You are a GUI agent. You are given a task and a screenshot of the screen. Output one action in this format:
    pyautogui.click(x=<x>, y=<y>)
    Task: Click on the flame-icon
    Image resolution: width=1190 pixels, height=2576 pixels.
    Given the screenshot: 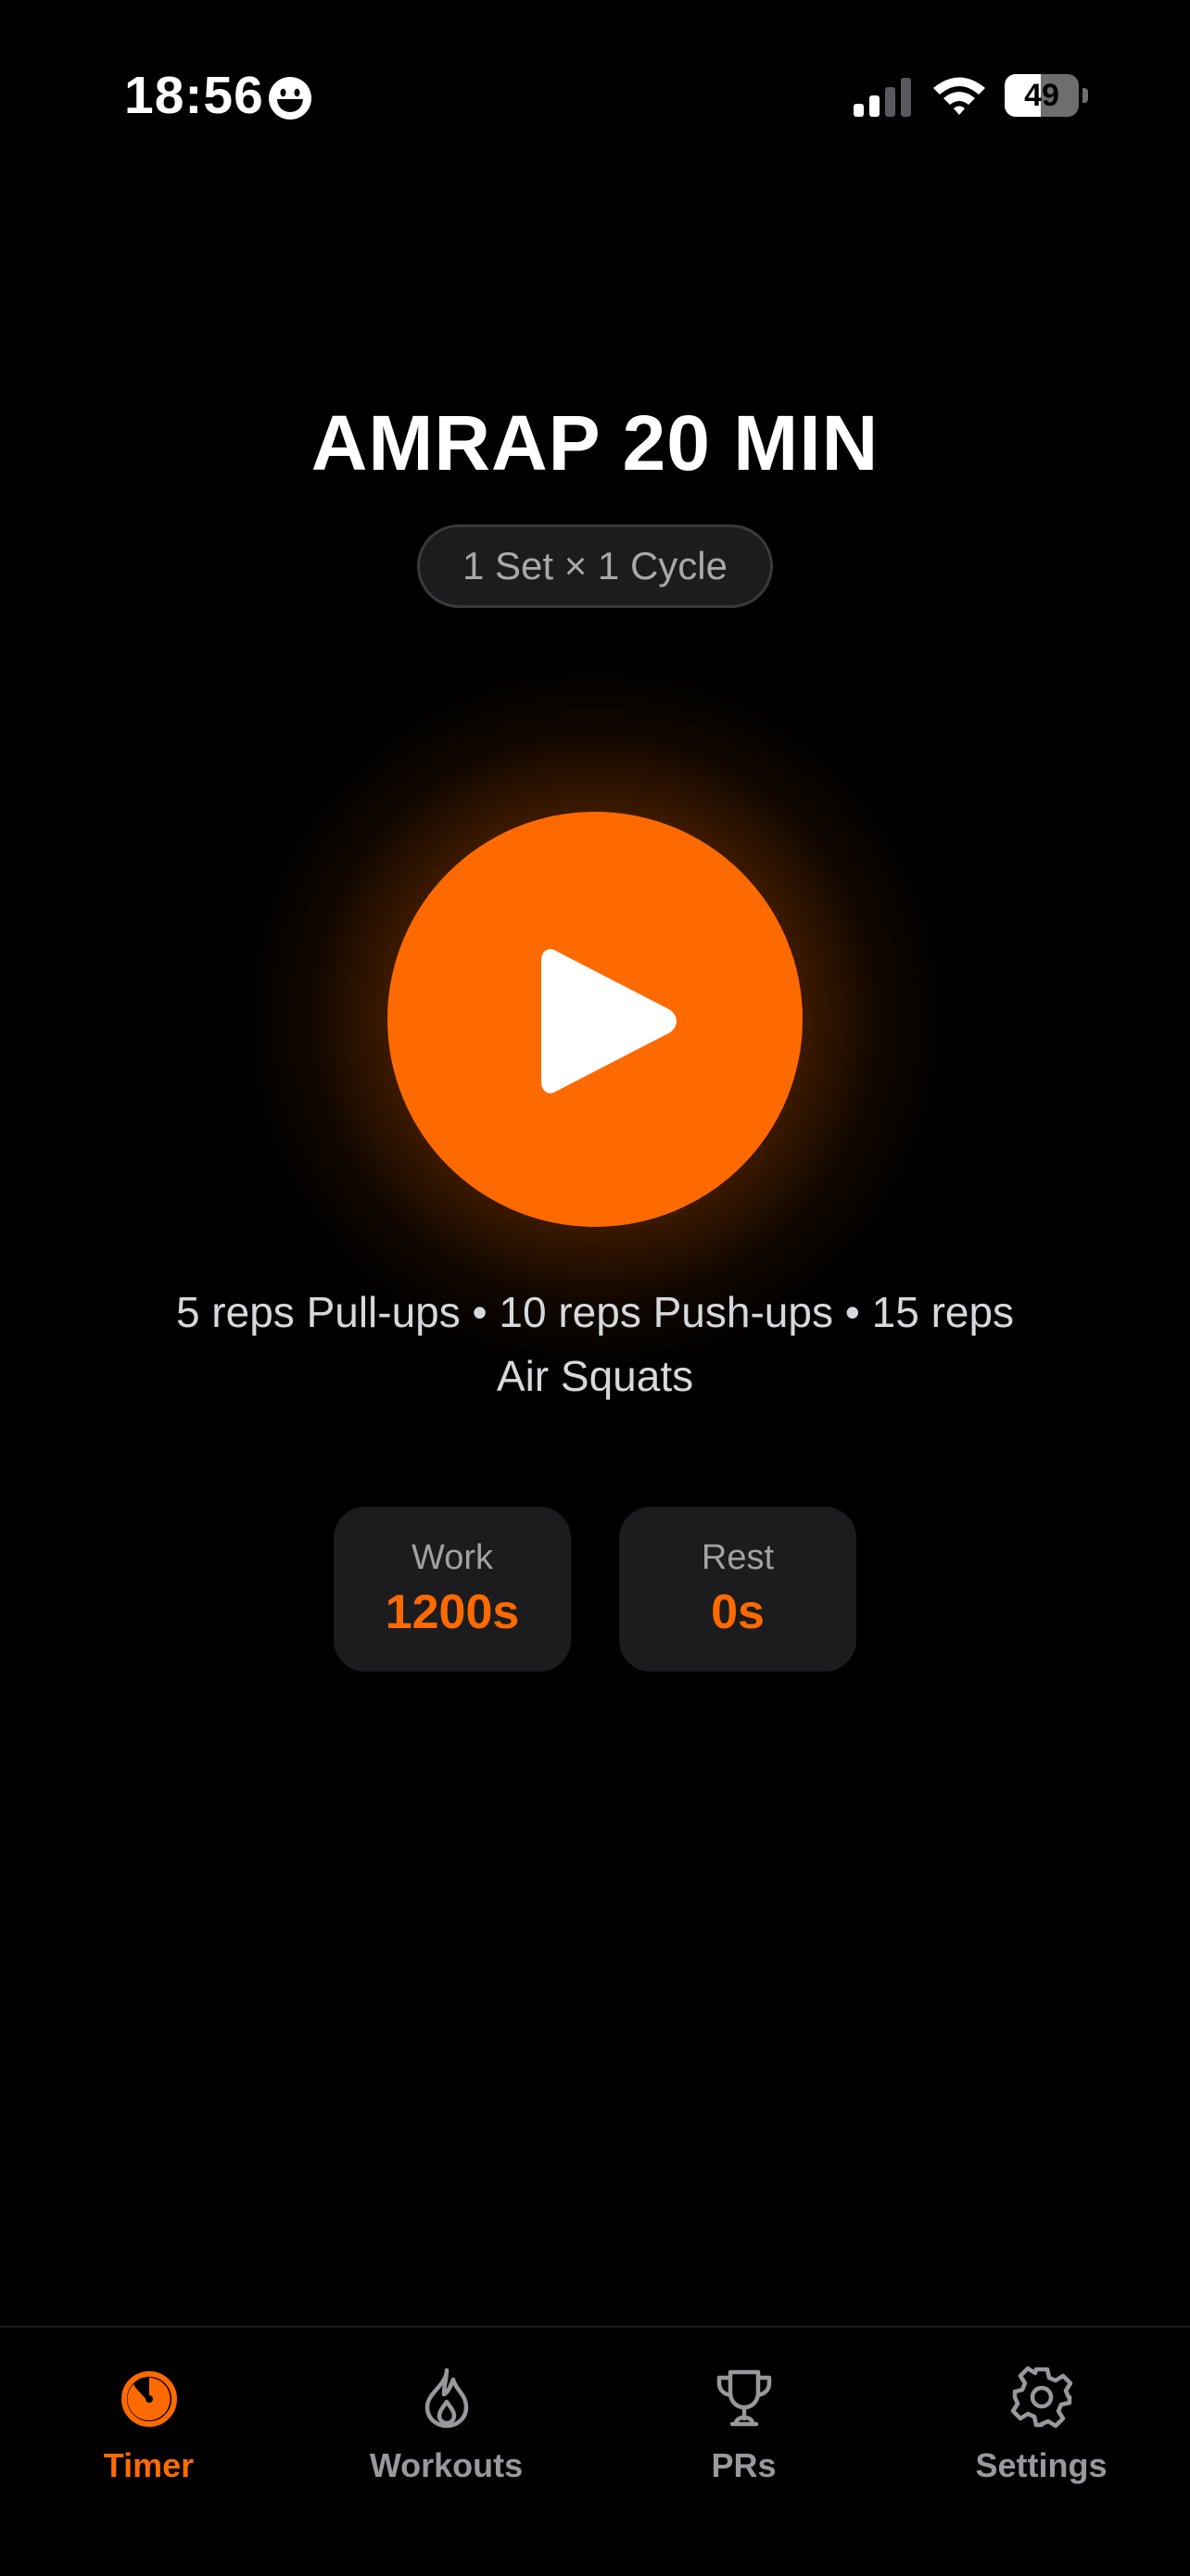 What is the action you would take?
    pyautogui.click(x=446, y=2398)
    